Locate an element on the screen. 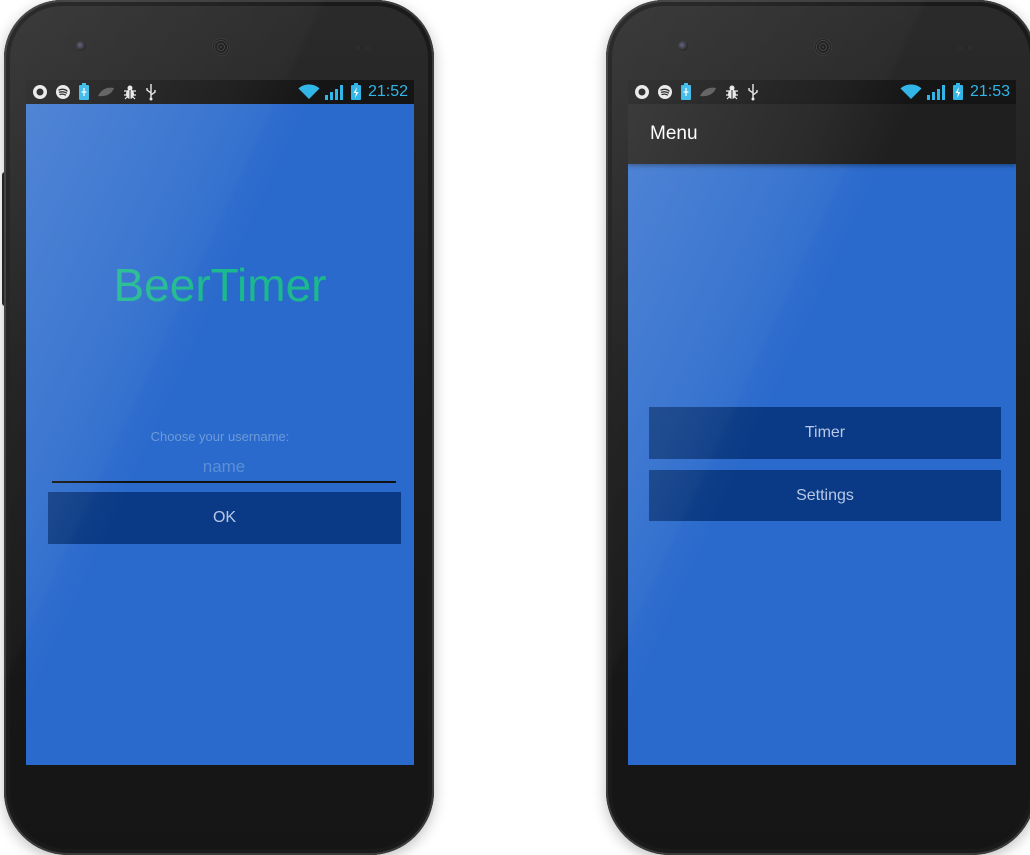 The width and height of the screenshot is (1030, 855). settings-button: Settings is located at coordinates (825, 495).